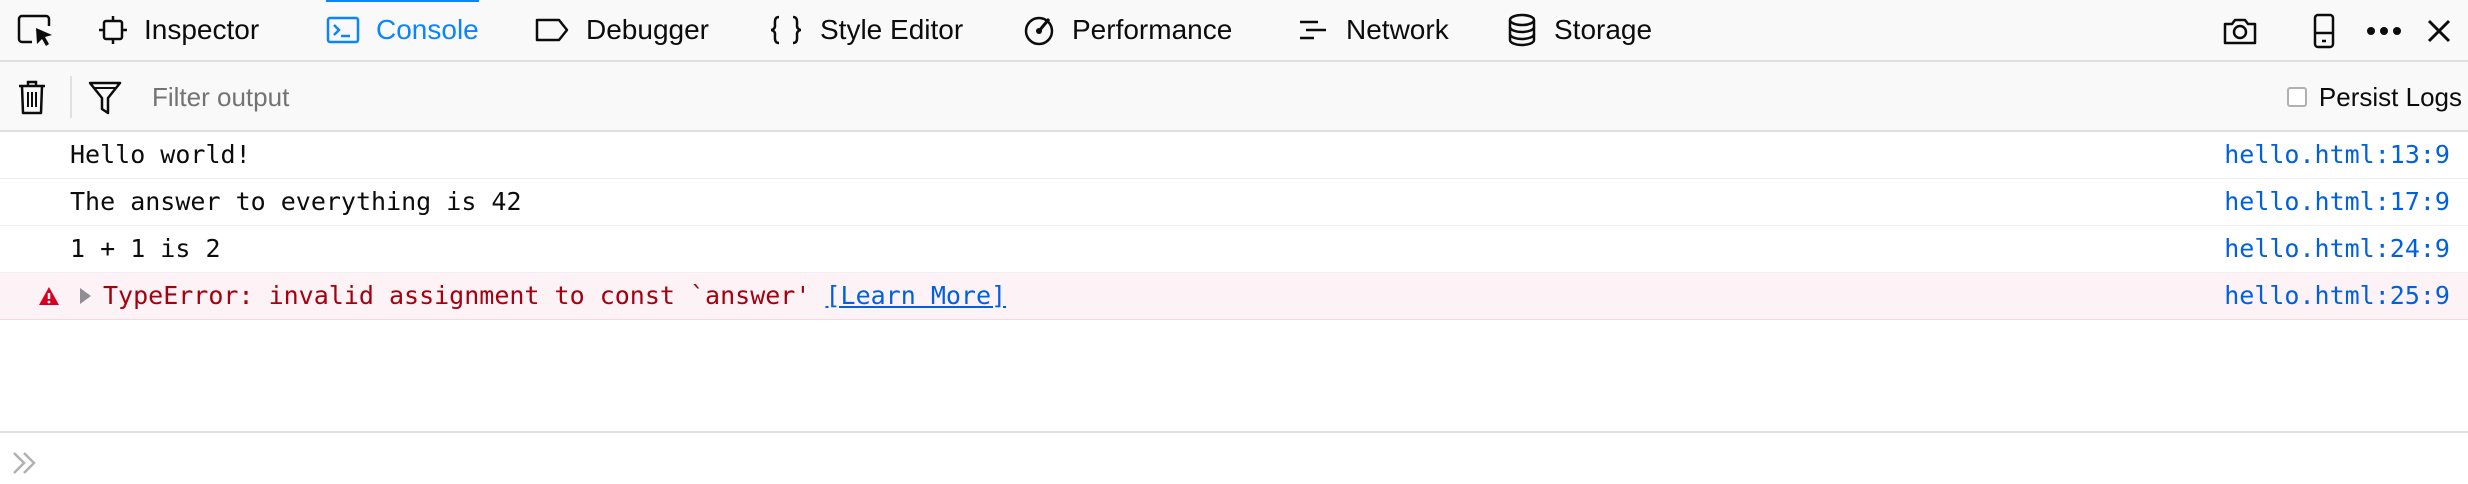  Describe the element at coordinates (892, 29) in the screenshot. I see `tab-label: Style Editor` at that location.